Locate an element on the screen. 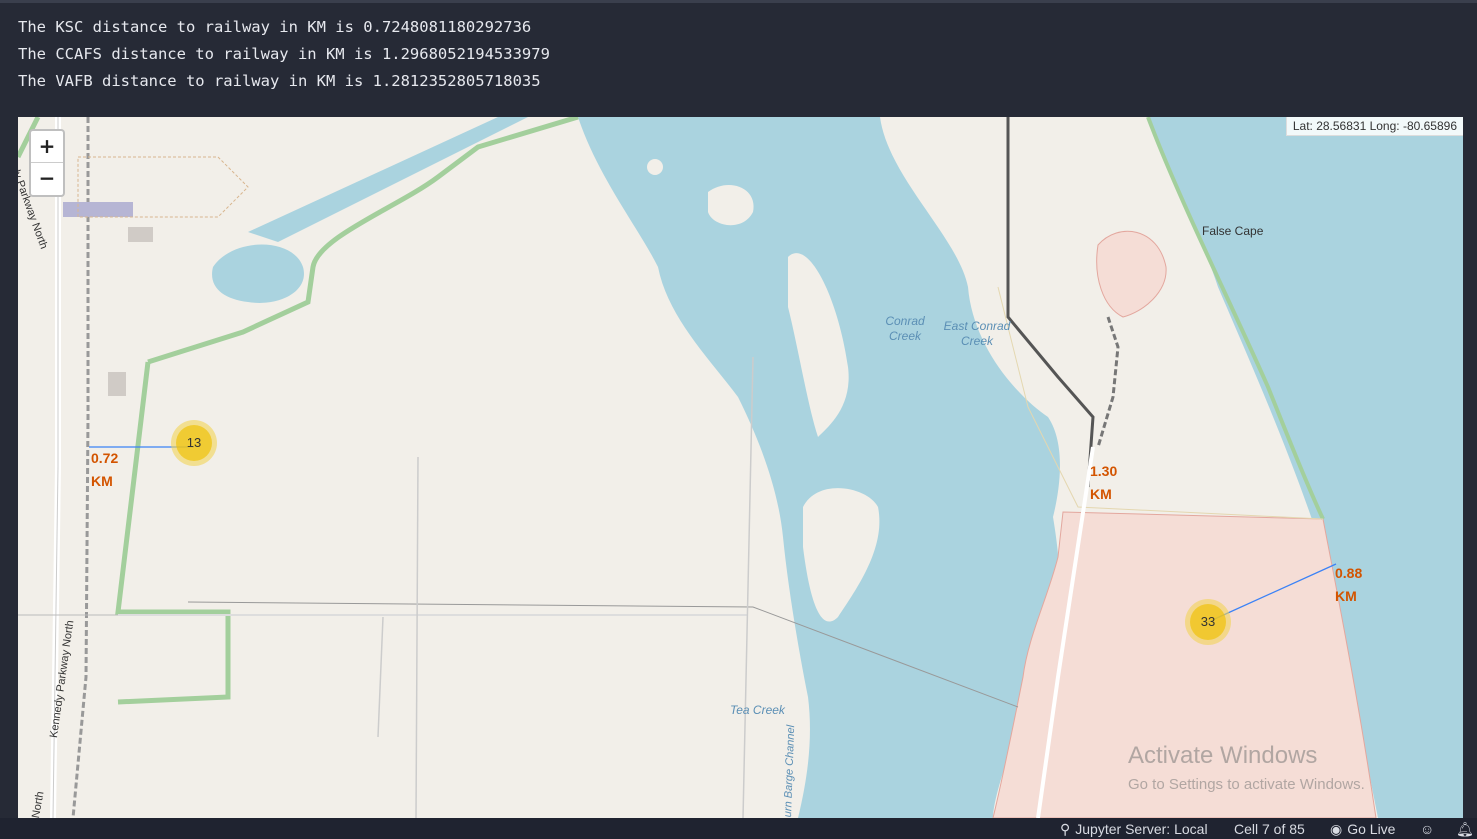 The width and height of the screenshot is (1477, 839). go-live-label: Go Live is located at coordinates (1371, 829).